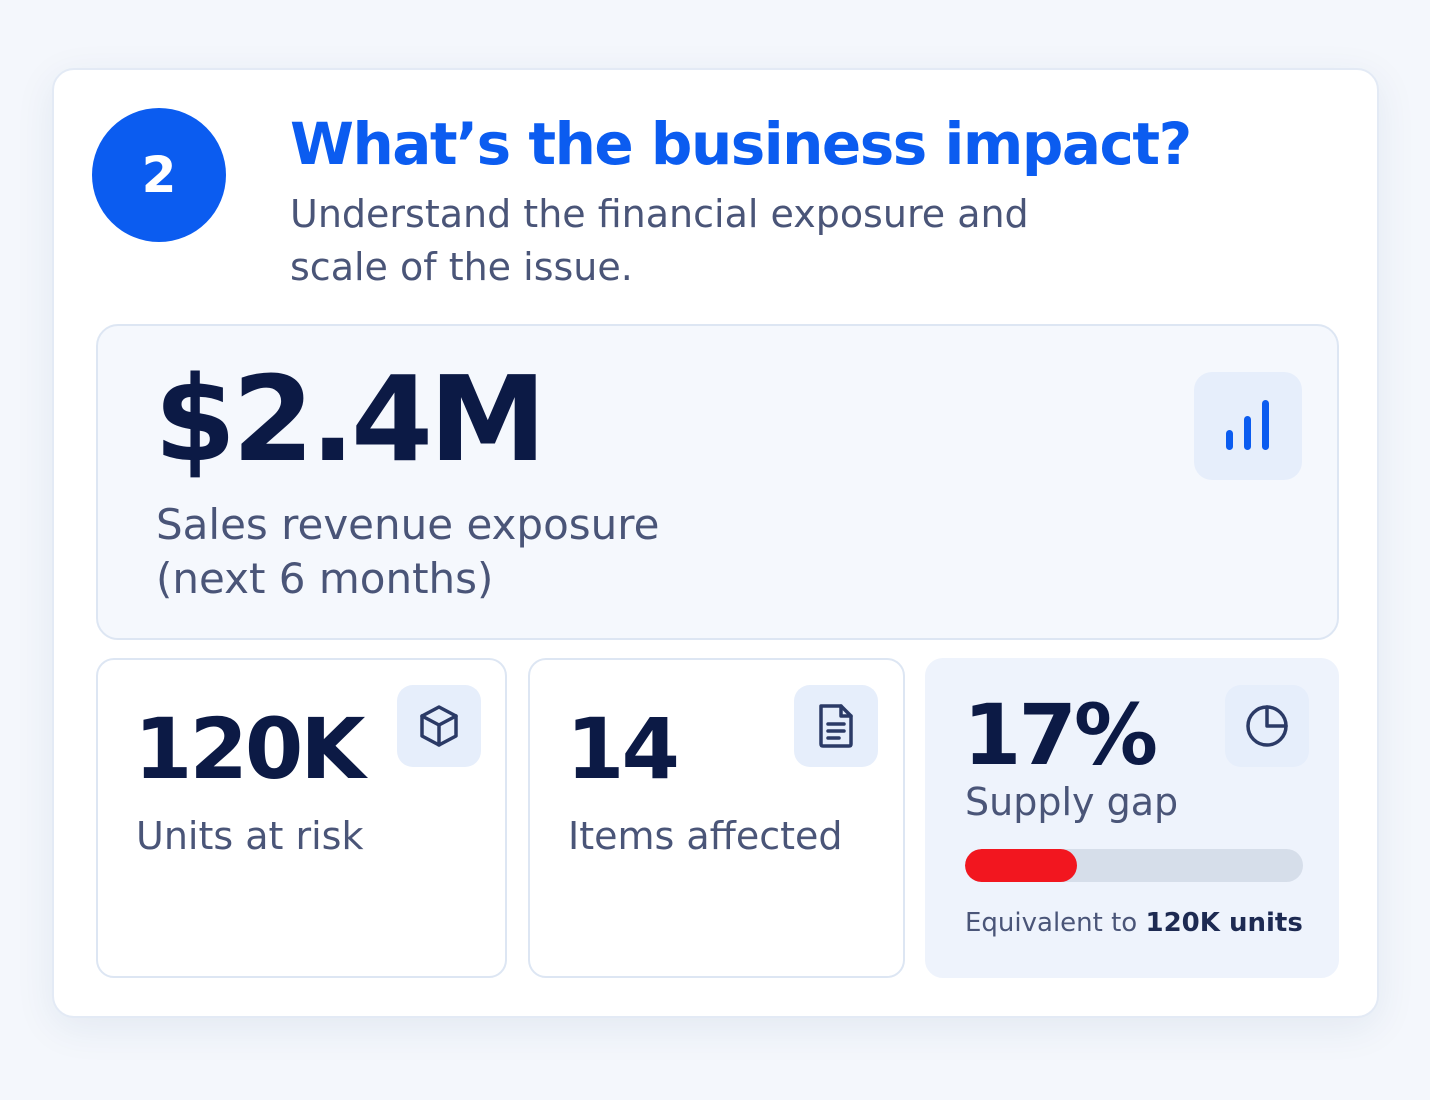 The width and height of the screenshot is (1430, 1100). What do you see at coordinates (250, 836) in the screenshot?
I see `units-at-risk-label: Units at risk` at bounding box center [250, 836].